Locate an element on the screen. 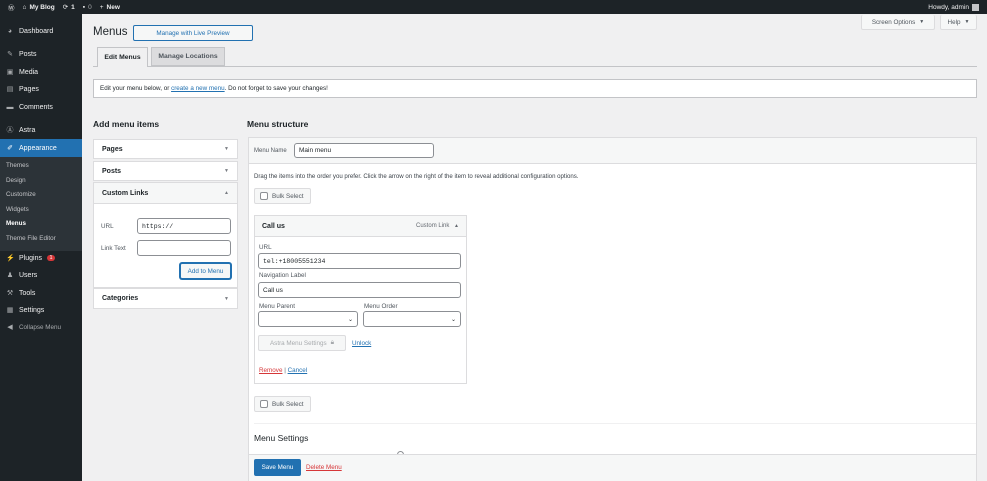  bulk-select-button: Bulk Select is located at coordinates (282, 196).